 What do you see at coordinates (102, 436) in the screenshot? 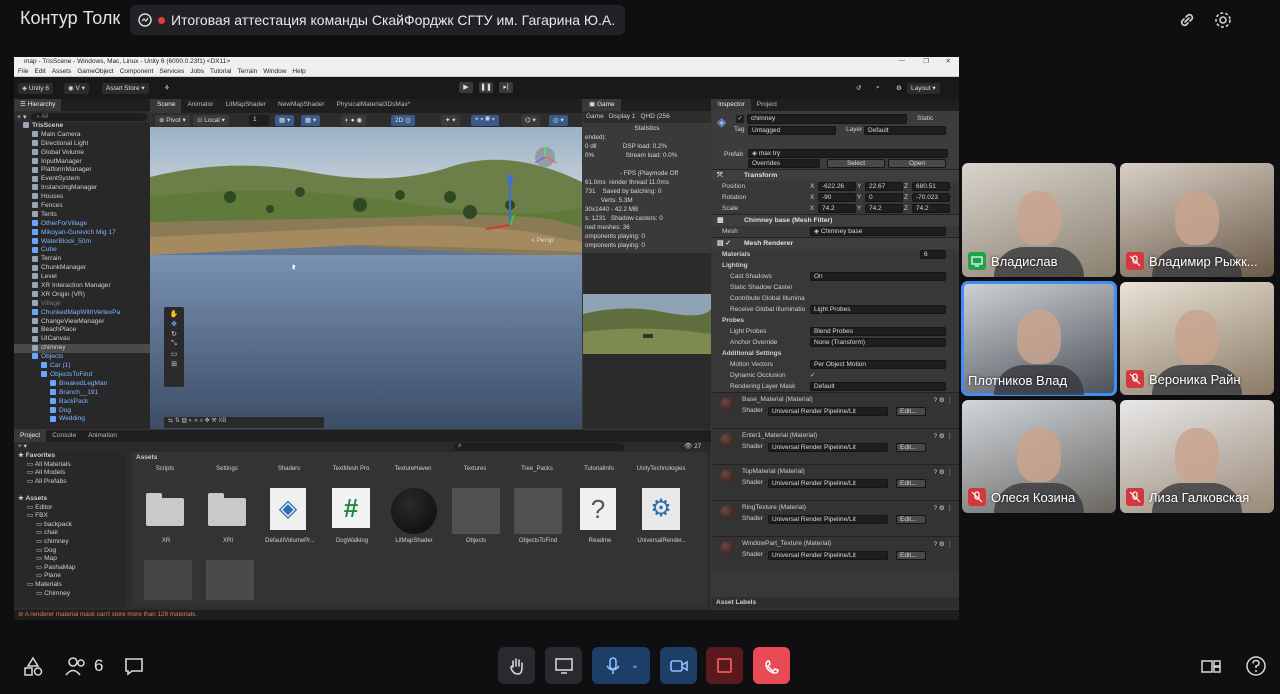
I see `tab-animation: Animation` at bounding box center [102, 436].